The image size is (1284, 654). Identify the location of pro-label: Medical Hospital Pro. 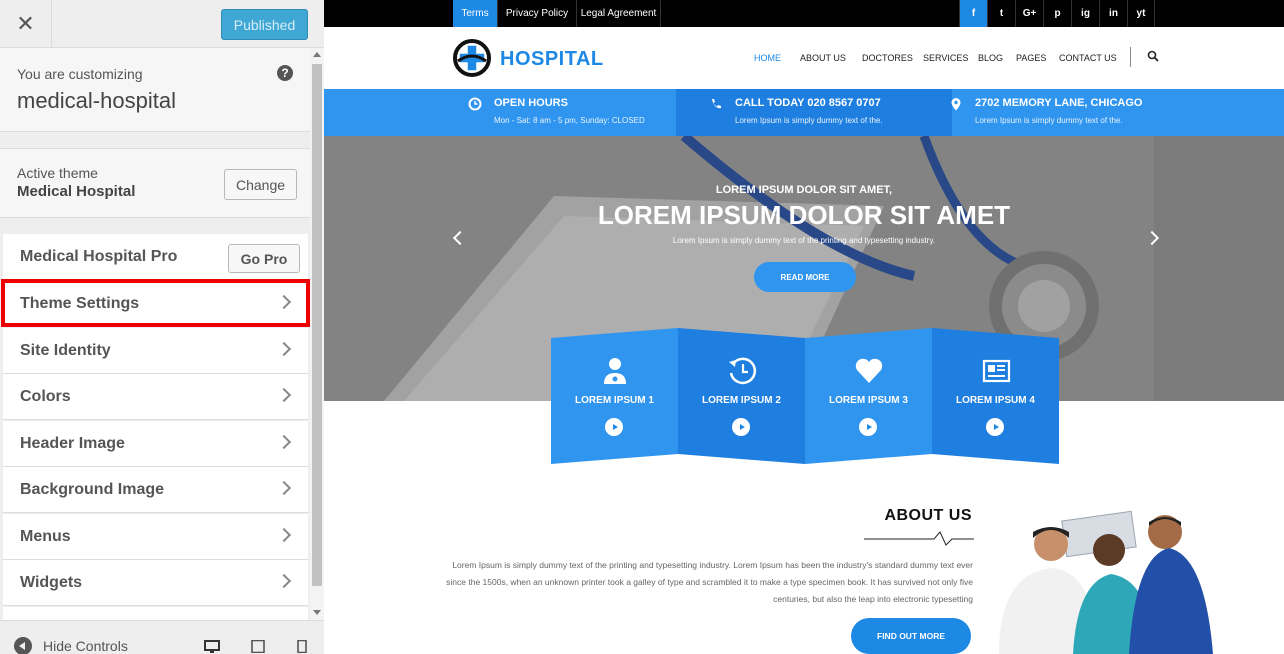
(99, 256).